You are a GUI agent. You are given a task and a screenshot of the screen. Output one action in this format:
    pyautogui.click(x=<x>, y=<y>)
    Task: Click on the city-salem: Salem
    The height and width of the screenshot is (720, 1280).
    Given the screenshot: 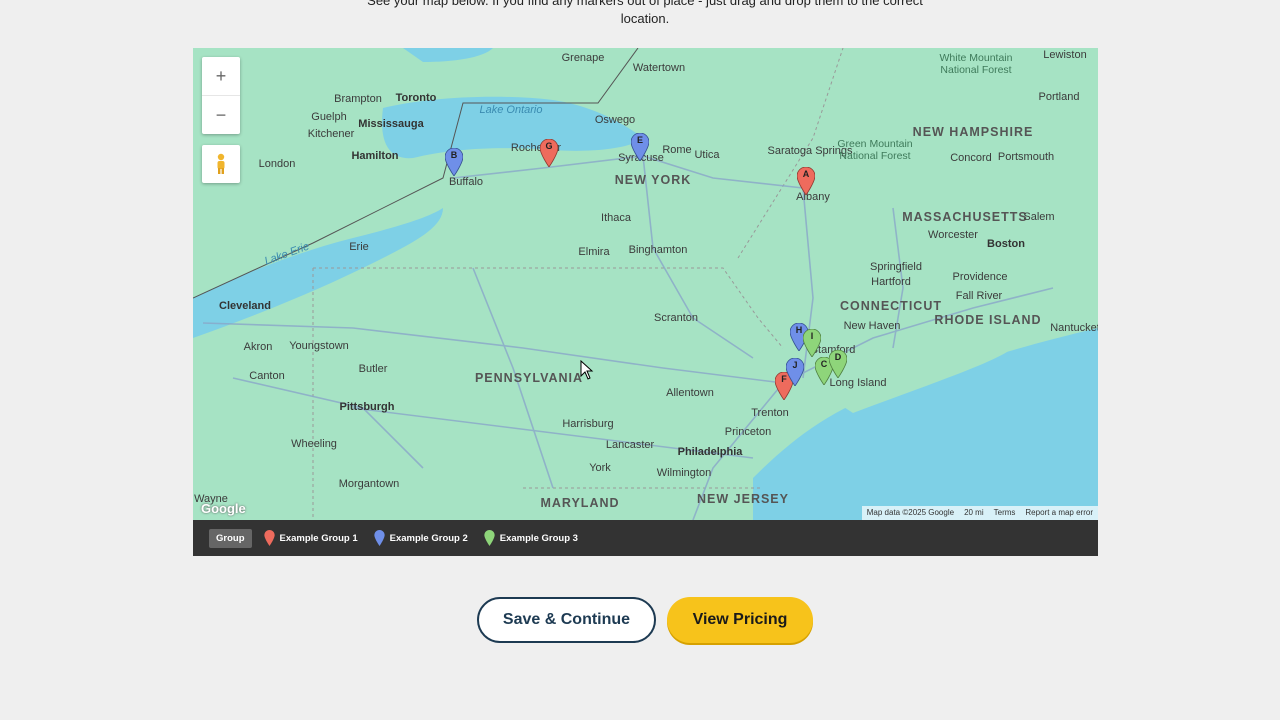 What is the action you would take?
    pyautogui.click(x=1039, y=217)
    